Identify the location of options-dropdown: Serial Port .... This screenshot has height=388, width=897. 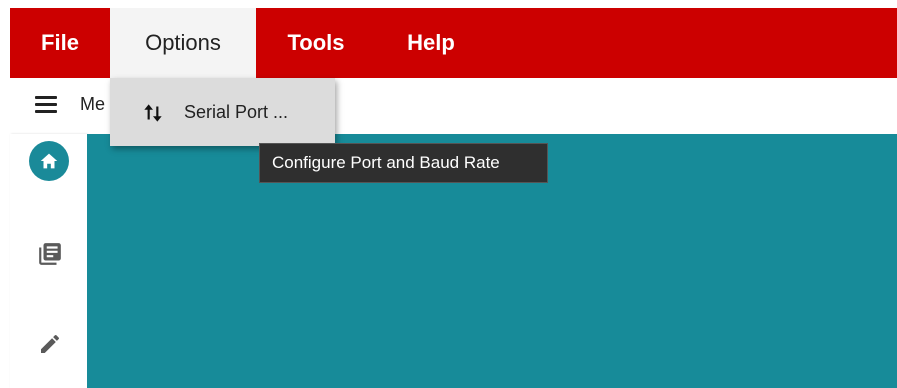
(222, 112).